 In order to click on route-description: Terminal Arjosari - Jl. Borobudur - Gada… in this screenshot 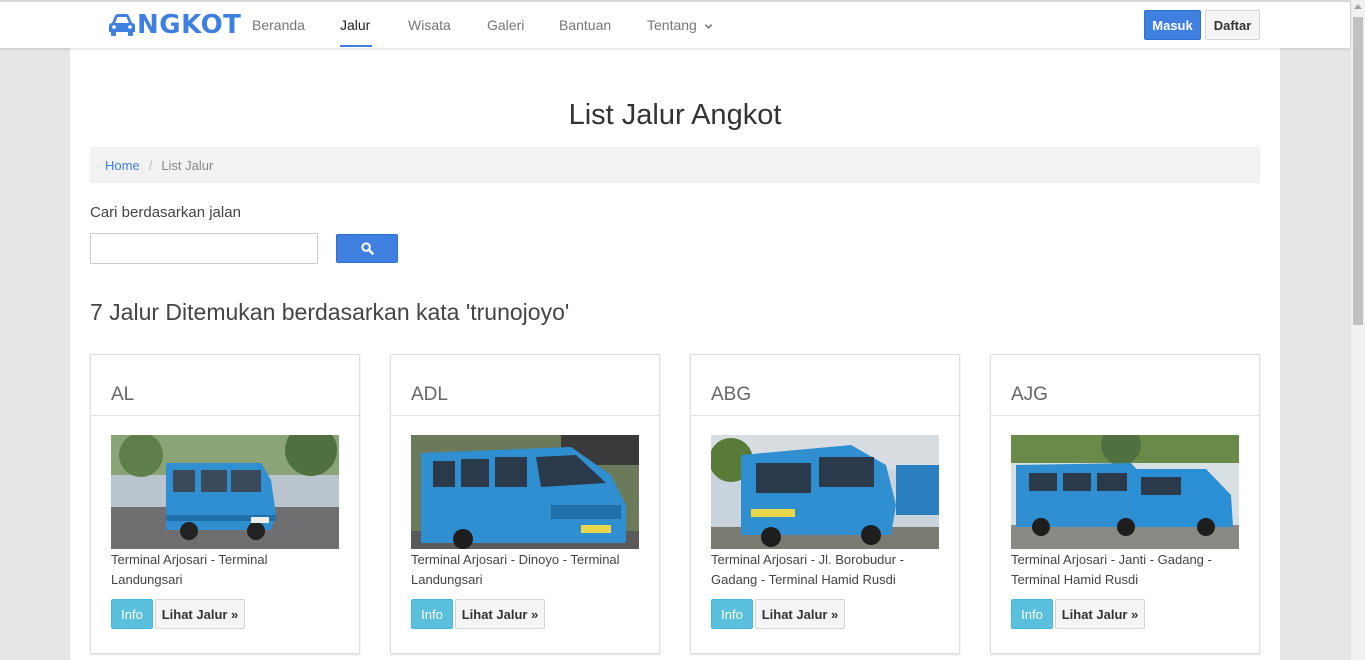, I will do `click(807, 569)`.